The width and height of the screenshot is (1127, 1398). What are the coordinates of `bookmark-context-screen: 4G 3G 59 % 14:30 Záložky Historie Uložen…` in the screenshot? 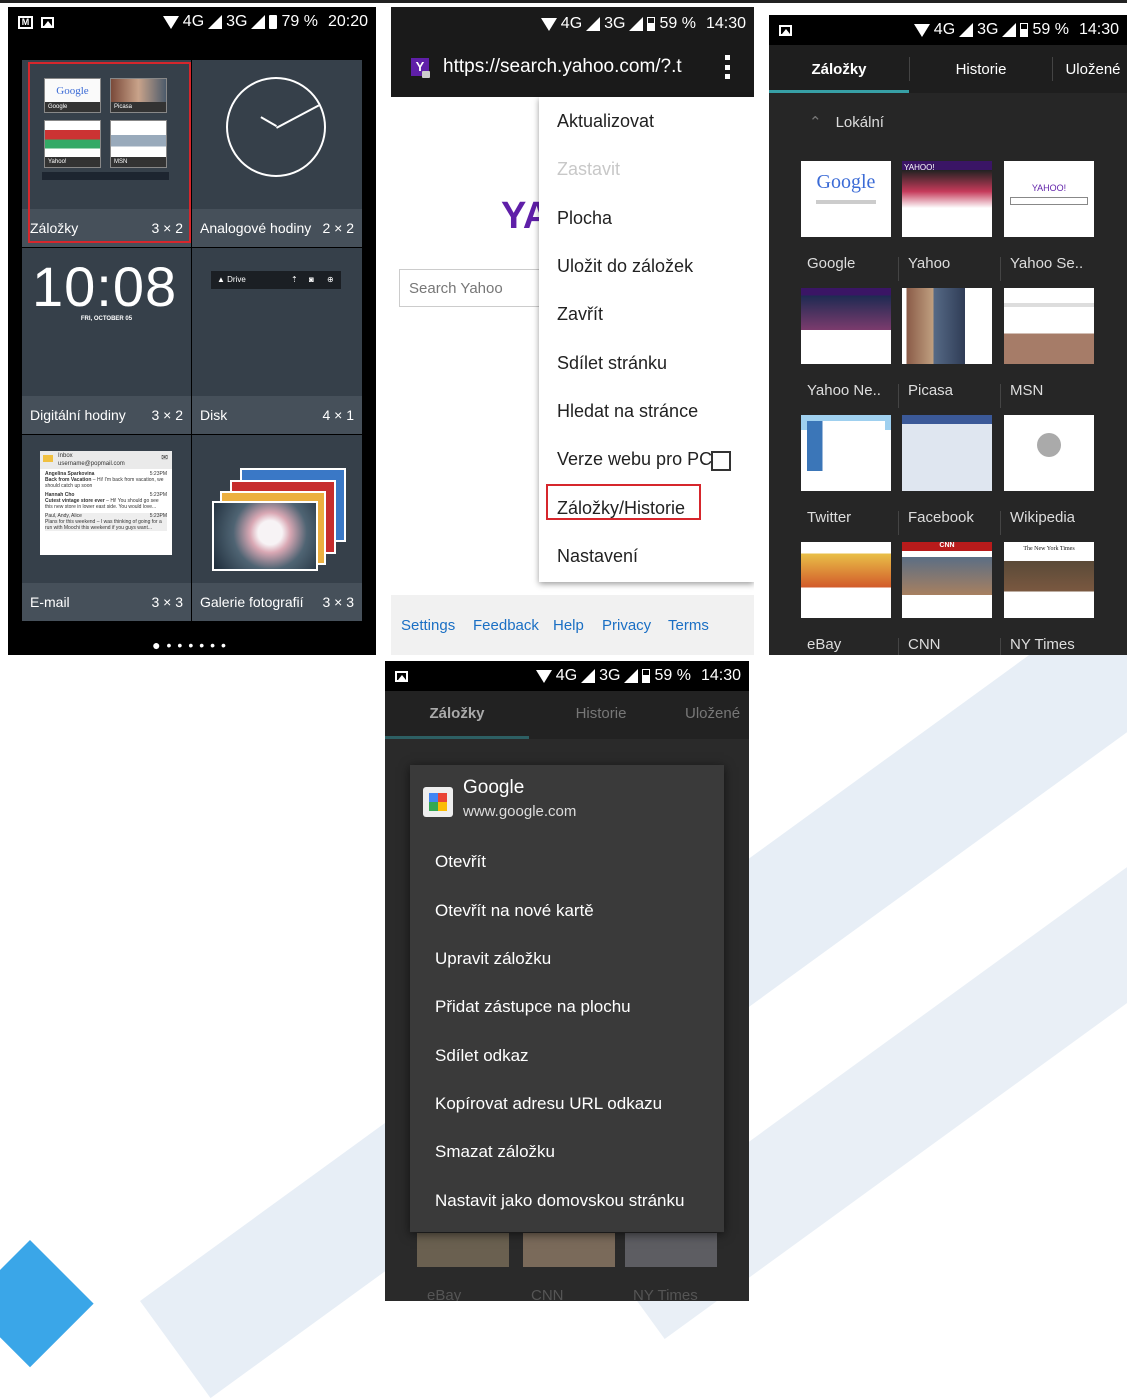 It's located at (567, 981).